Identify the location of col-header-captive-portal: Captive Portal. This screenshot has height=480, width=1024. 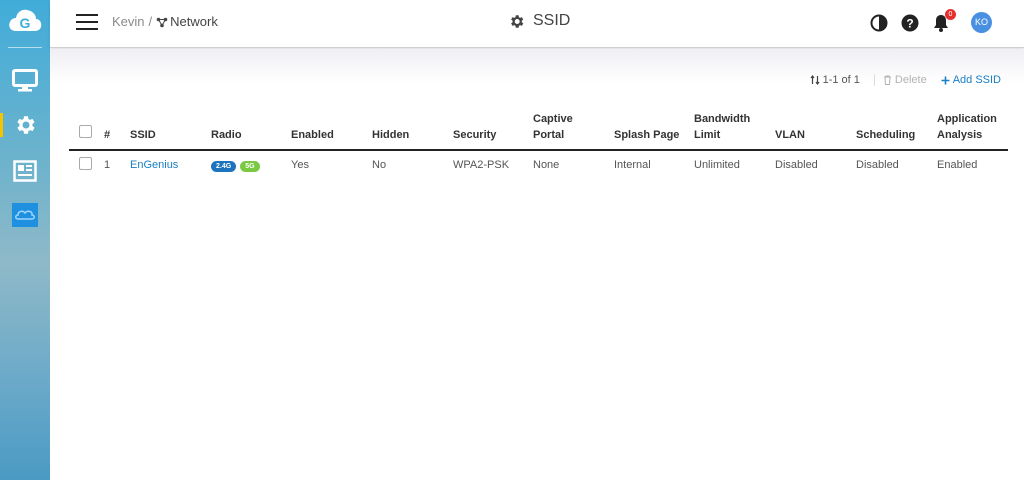
(567, 129).